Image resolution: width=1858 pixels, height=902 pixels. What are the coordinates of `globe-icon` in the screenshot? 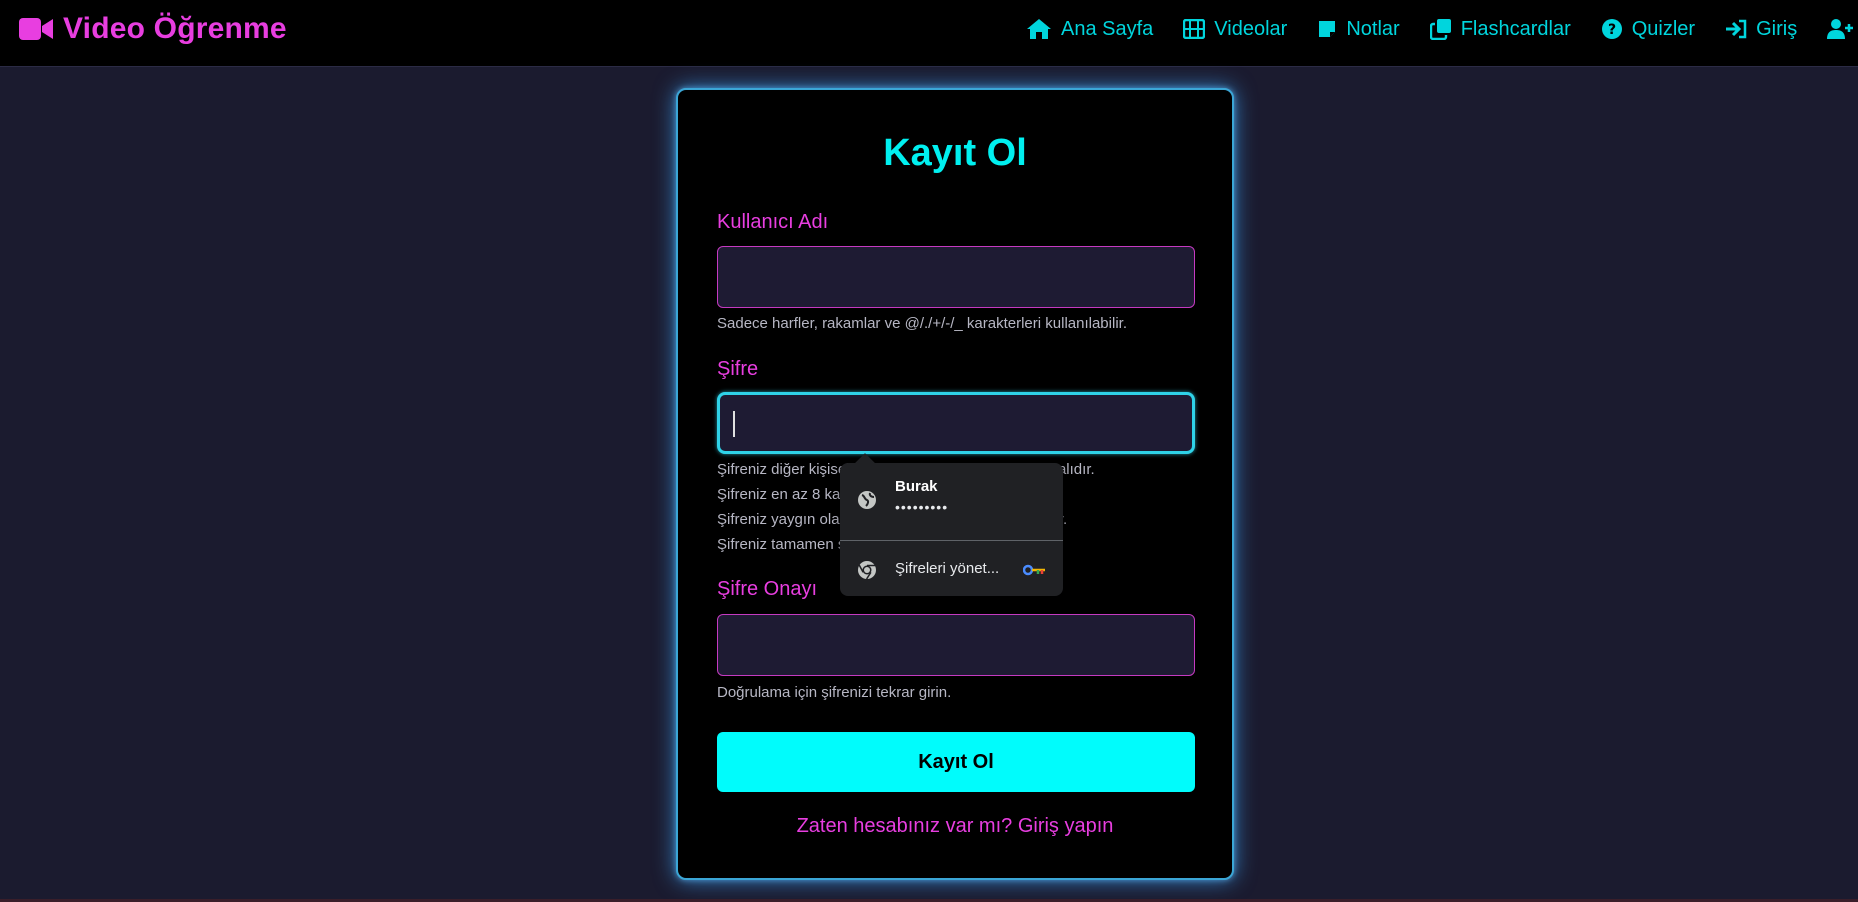 It's located at (867, 500).